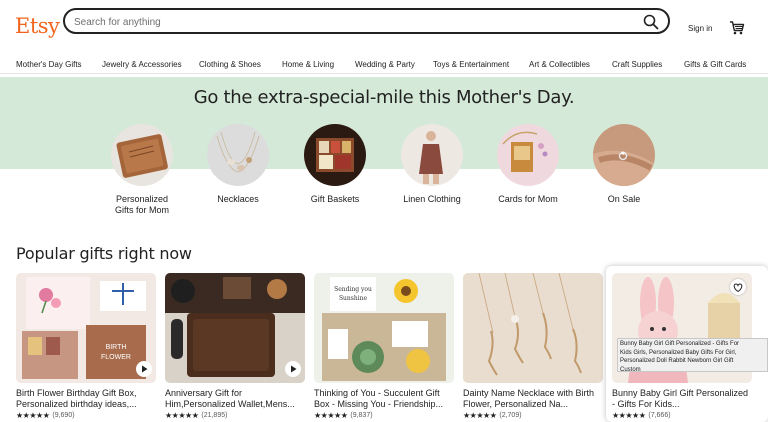  I want to click on review-count: (9,837), so click(361, 415).